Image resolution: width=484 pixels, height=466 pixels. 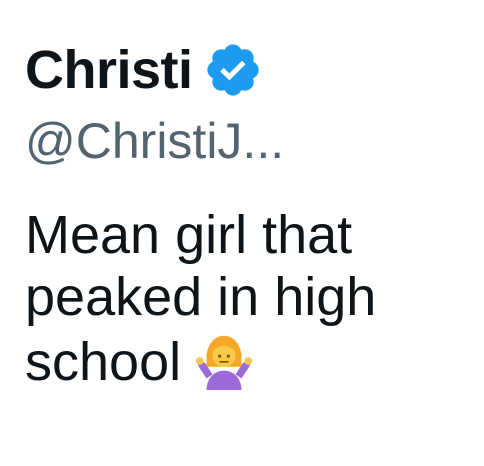 I want to click on verified-badge-icon, so click(x=233, y=70).